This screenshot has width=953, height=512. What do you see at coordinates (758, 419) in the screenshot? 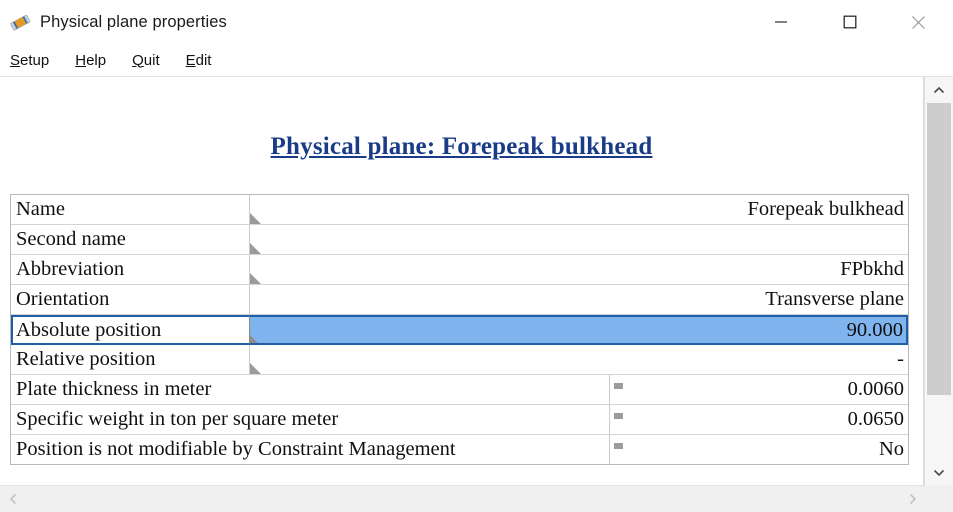
I see `row-value: 0.0650` at bounding box center [758, 419].